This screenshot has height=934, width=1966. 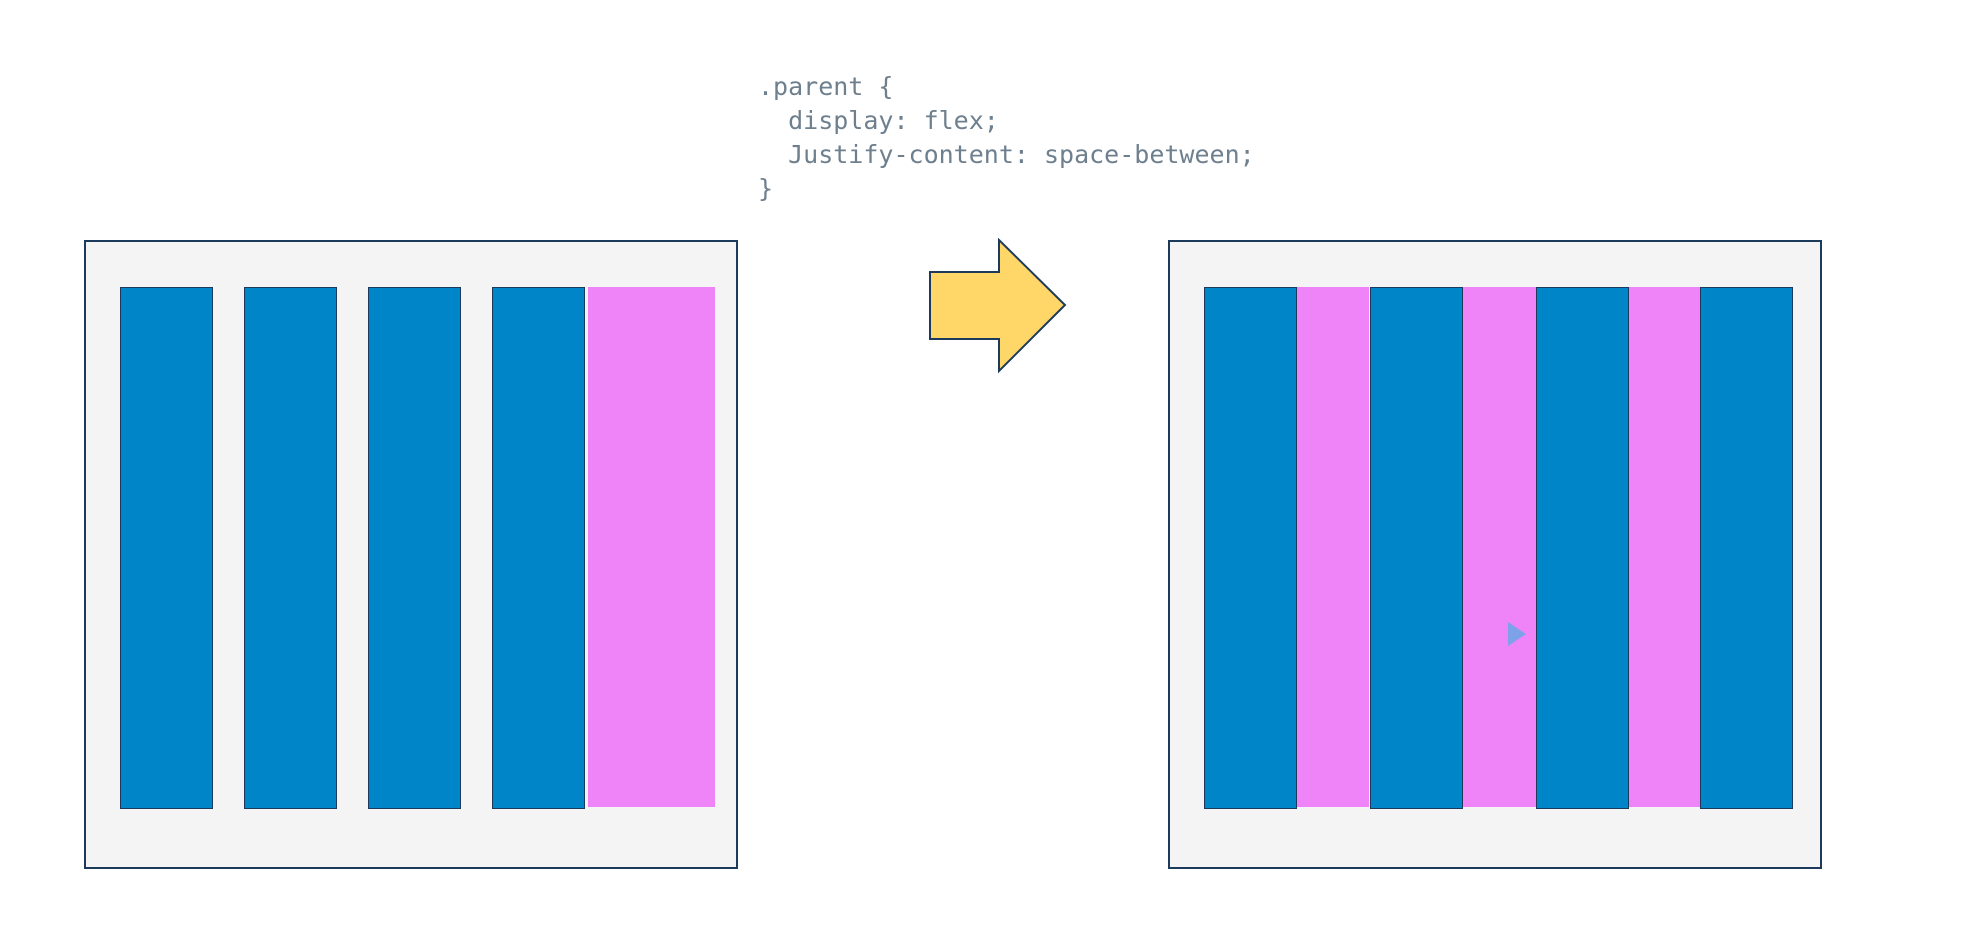 I want to click on code-line-justify-content: Justify-content: space-between;, so click(x=1006, y=154).